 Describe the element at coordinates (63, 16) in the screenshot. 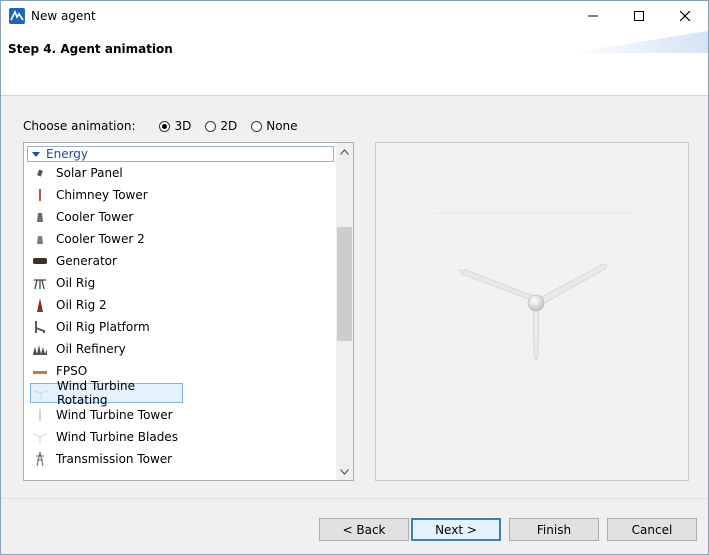

I see `window-title: New agent` at that location.